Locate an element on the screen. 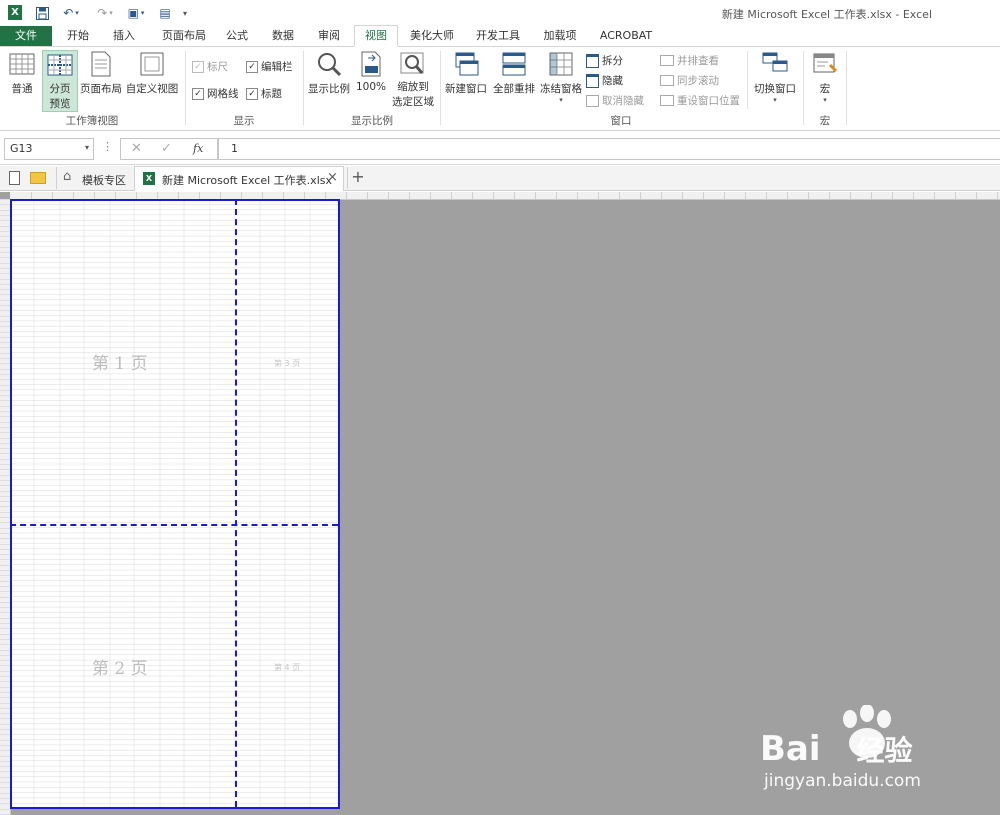 This screenshot has height=815, width=1000. zoom-button: 显示比例 is located at coordinates (329, 73).